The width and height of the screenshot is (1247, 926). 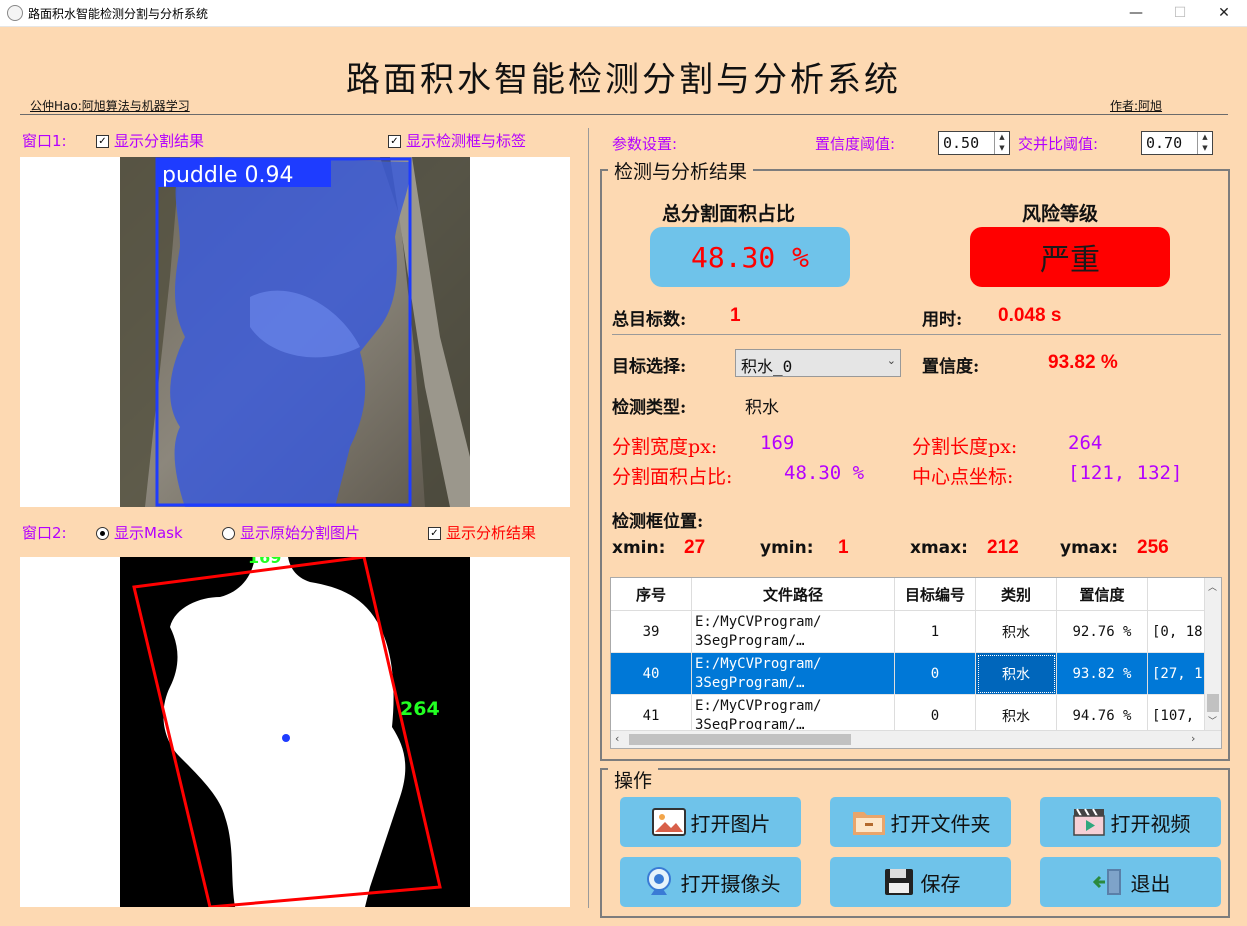 What do you see at coordinates (940, 823) in the screenshot?
I see `open-folder-label: 打开文件夹` at bounding box center [940, 823].